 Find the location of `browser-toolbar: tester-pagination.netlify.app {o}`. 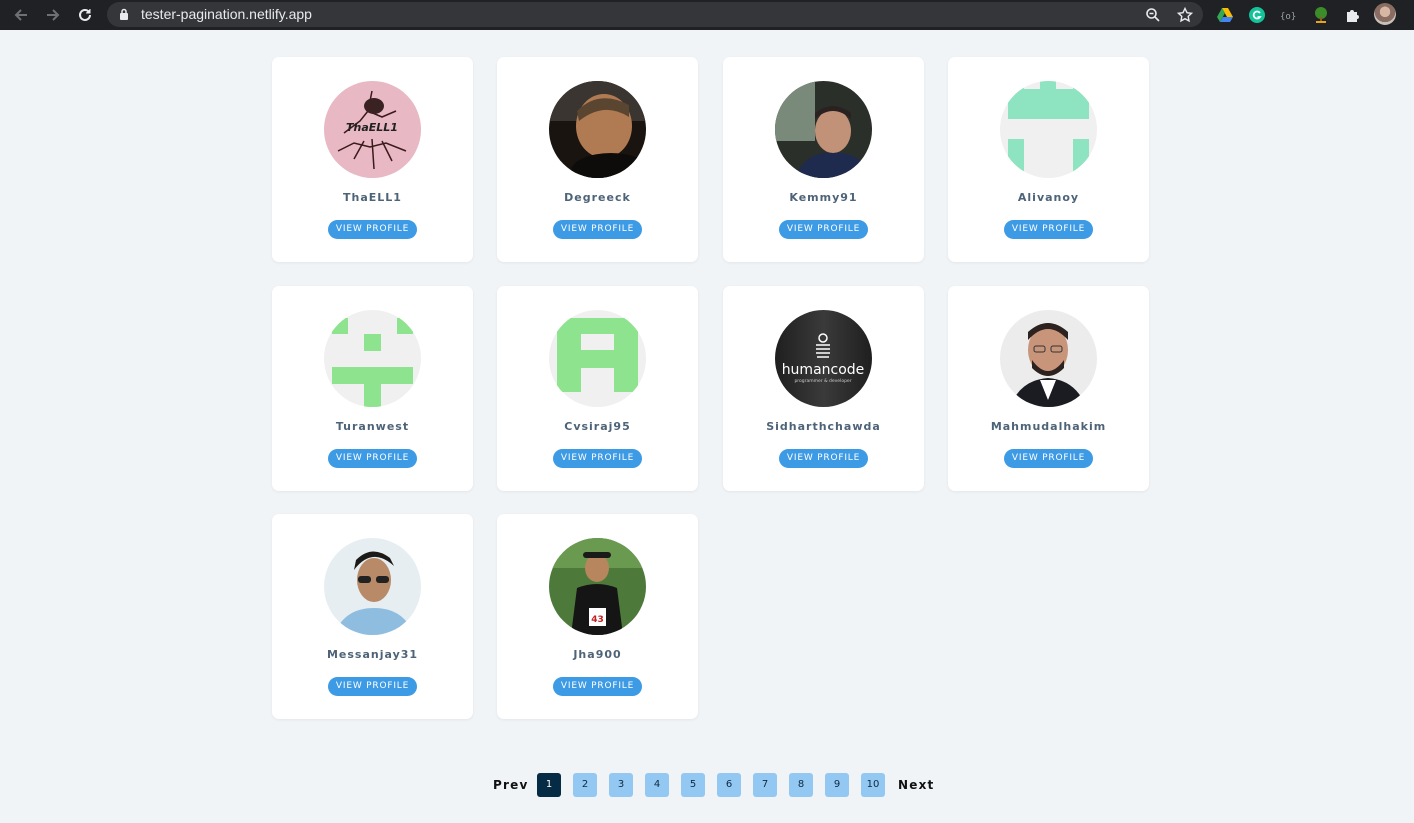

browser-toolbar: tester-pagination.netlify.app {o} is located at coordinates (707, 15).